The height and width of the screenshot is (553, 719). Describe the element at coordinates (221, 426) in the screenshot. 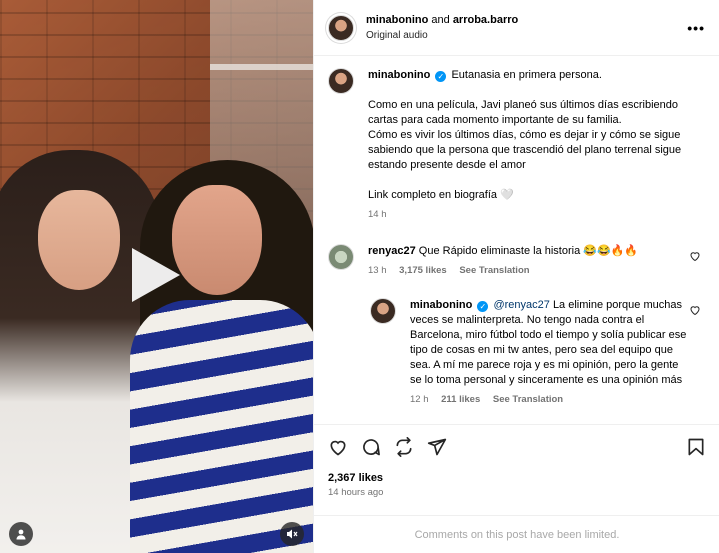

I see `striped-sweater` at that location.